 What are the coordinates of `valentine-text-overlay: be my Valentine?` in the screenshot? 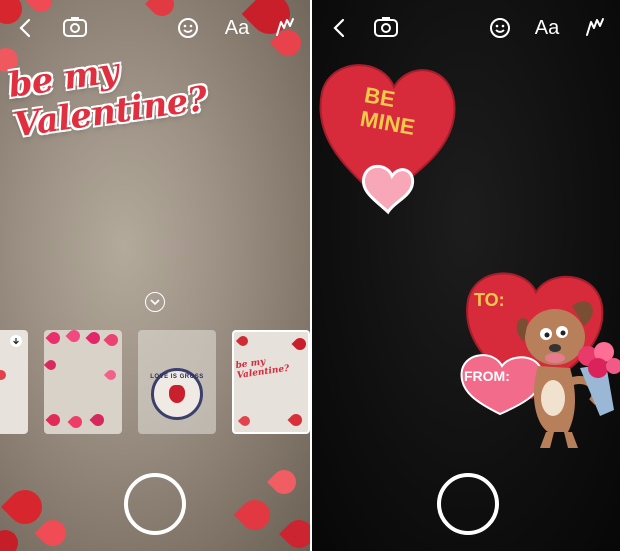 It's located at (107, 98).